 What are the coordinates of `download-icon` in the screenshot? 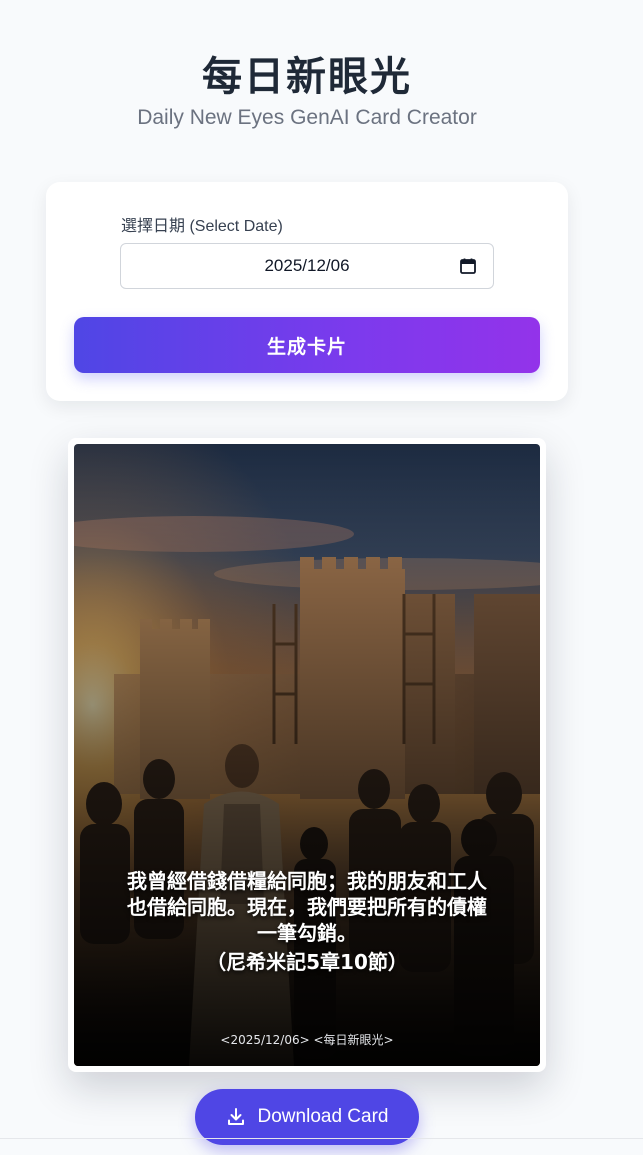 It's located at (235, 1116).